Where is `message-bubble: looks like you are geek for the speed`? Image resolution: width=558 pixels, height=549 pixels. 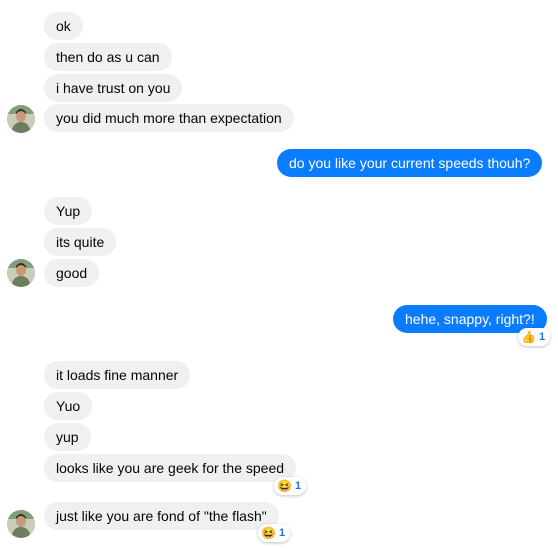 message-bubble: looks like you are geek for the speed is located at coordinates (170, 468).